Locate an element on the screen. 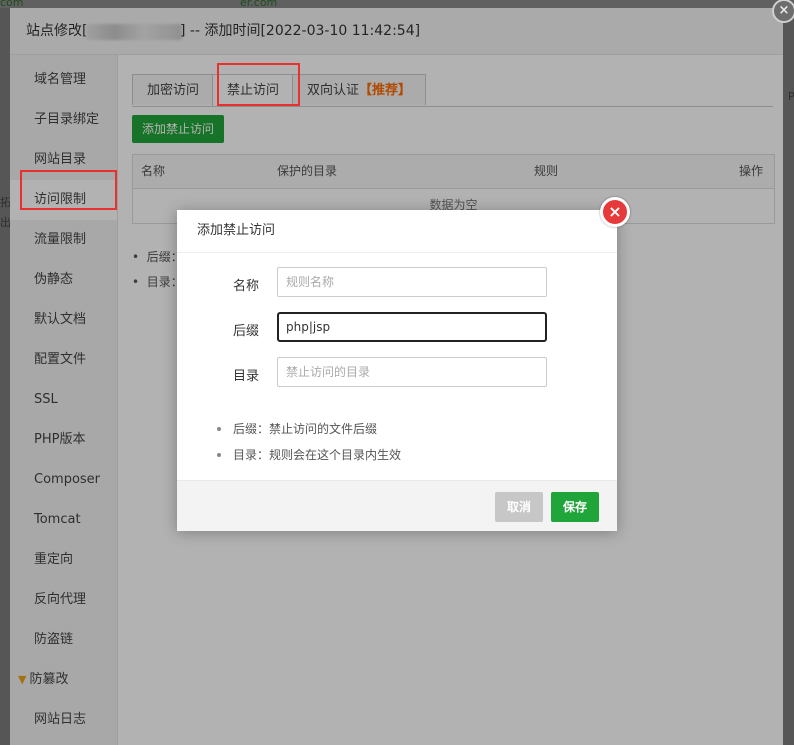  modal-tips: 后缀：禁止访问的文件后缀 目录：规则会在这个目录内生效 is located at coordinates (309, 442).